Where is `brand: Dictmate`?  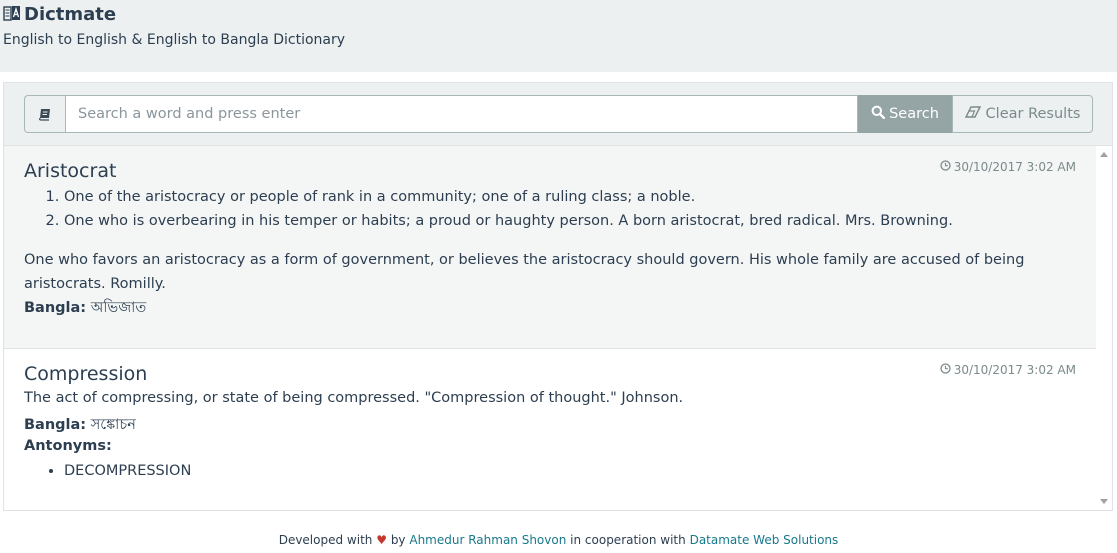
brand: Dictmate is located at coordinates (59, 14).